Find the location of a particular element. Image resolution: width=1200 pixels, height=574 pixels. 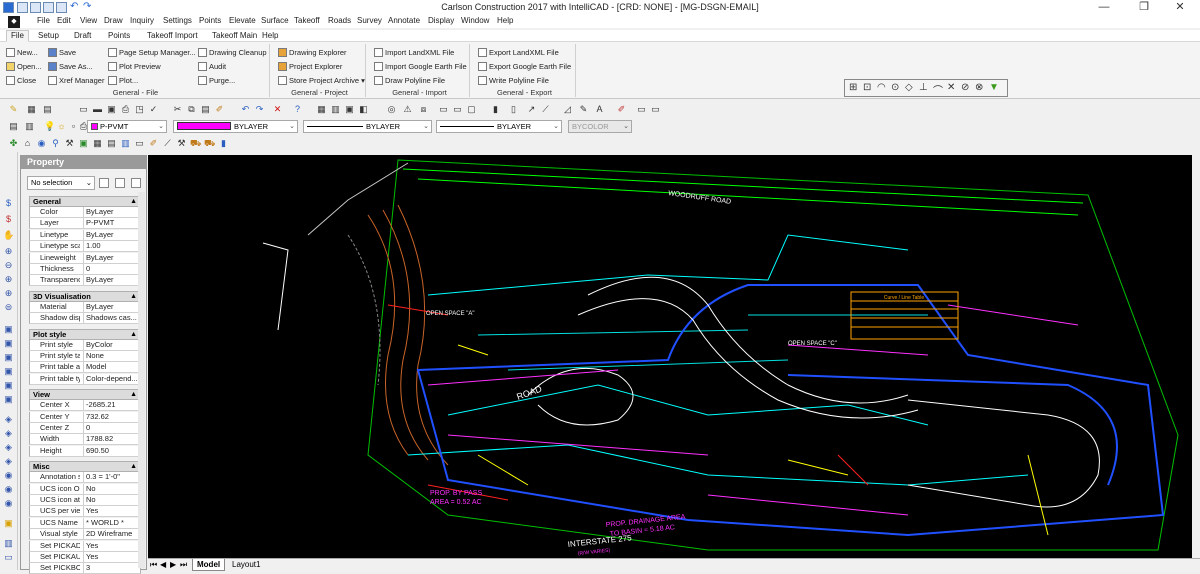

window2-icon: ▭ is located at coordinates (655, 109).